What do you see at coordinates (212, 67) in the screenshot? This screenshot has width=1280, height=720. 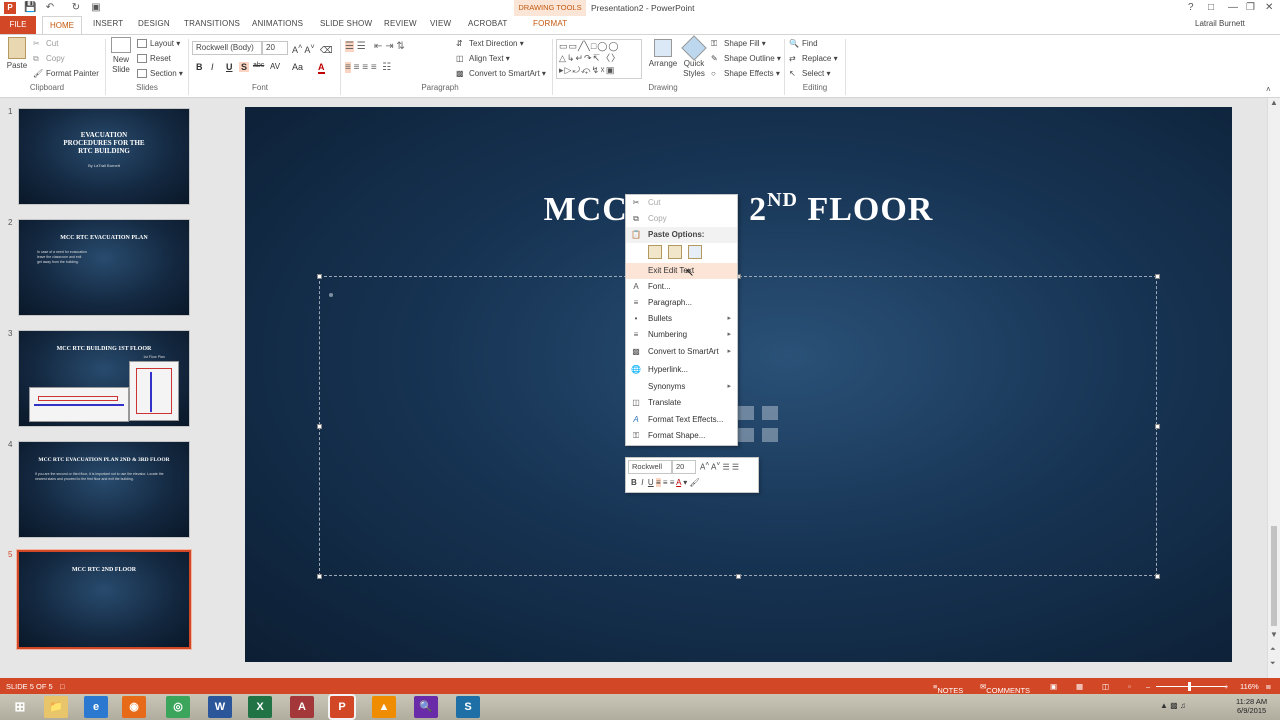 I see `italic-button: I` at bounding box center [212, 67].